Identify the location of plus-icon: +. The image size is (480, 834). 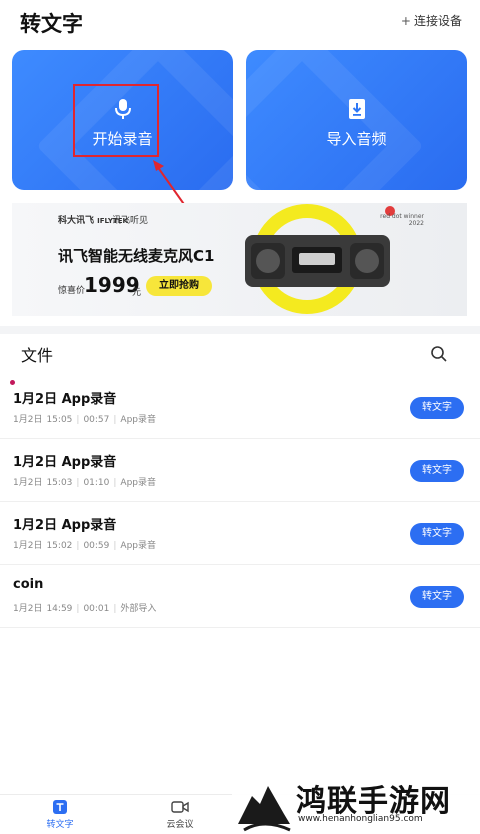
(405, 21).